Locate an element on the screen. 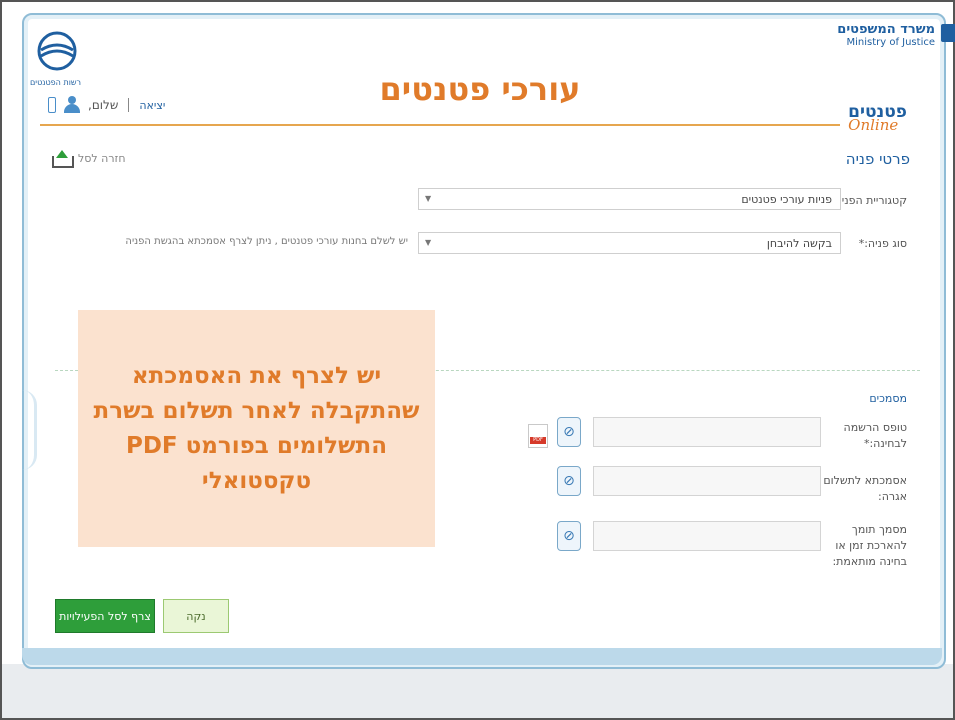  decorative-wave is located at coordinates (29, 430).